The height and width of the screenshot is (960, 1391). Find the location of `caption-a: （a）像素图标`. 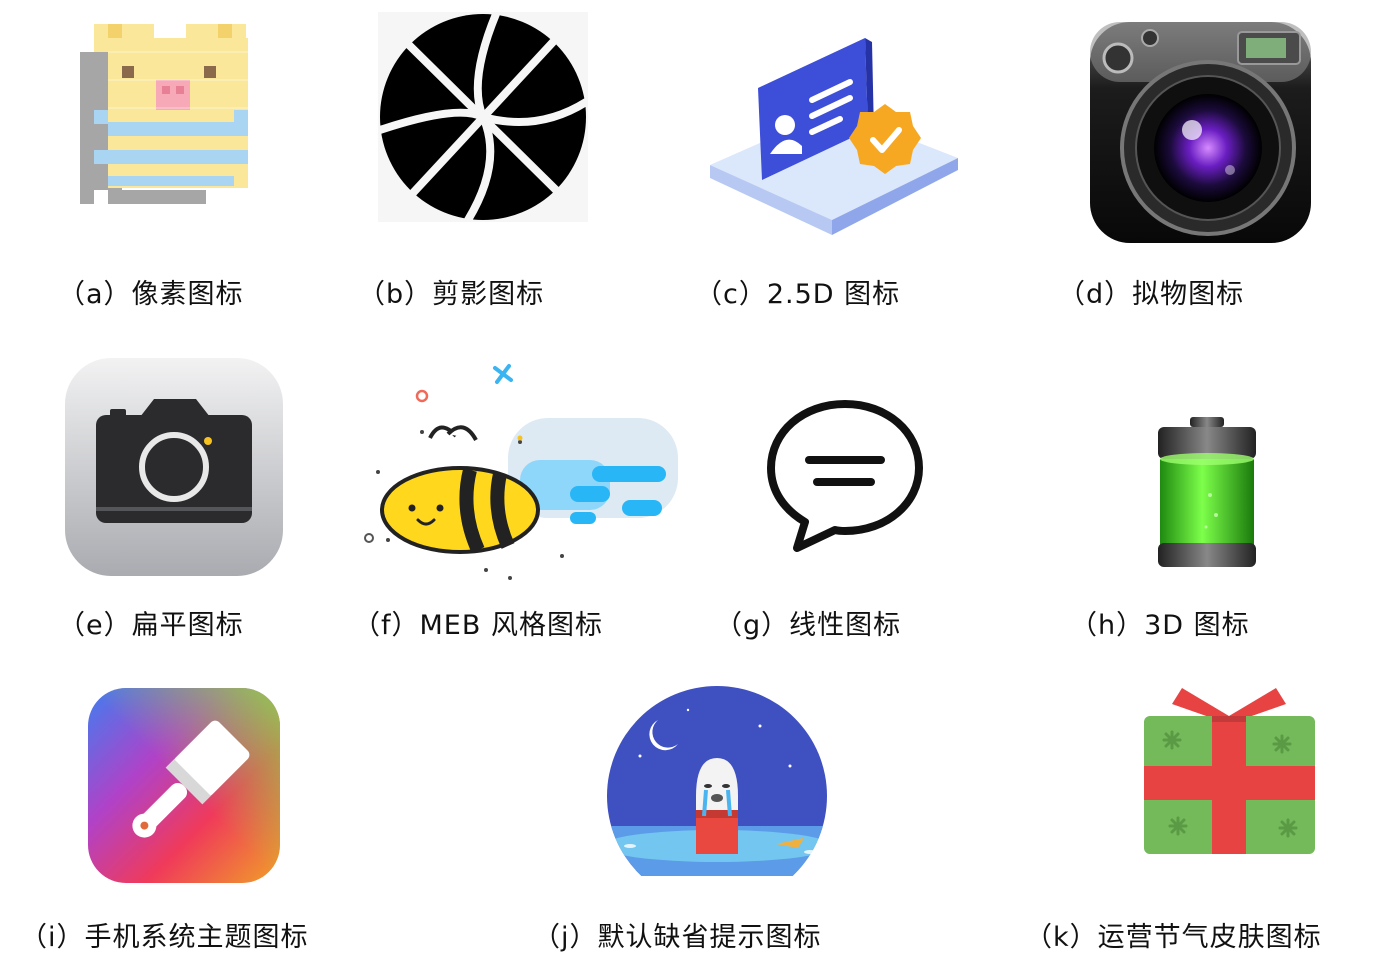

caption-a: （a）像素图标 is located at coordinates (151, 294).